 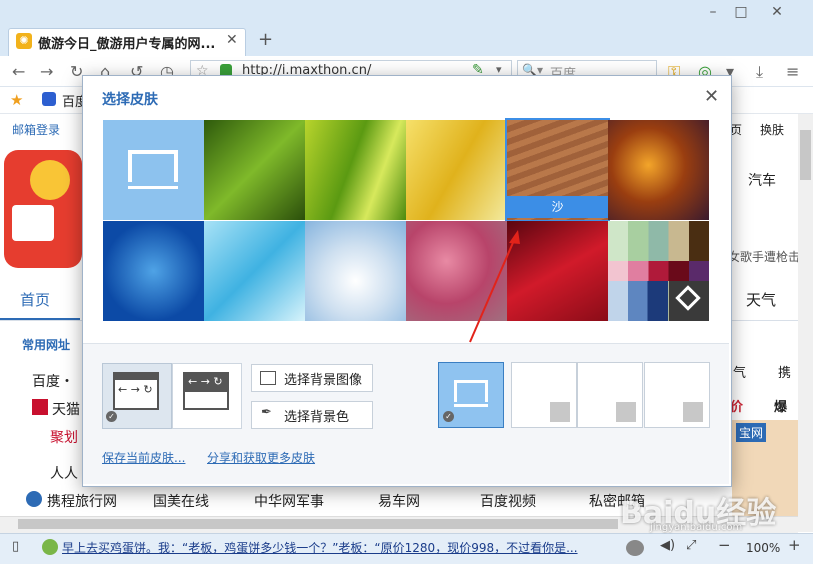 What do you see at coordinates (456, 271) in the screenshot?
I see `skin-tile-blossom` at bounding box center [456, 271].